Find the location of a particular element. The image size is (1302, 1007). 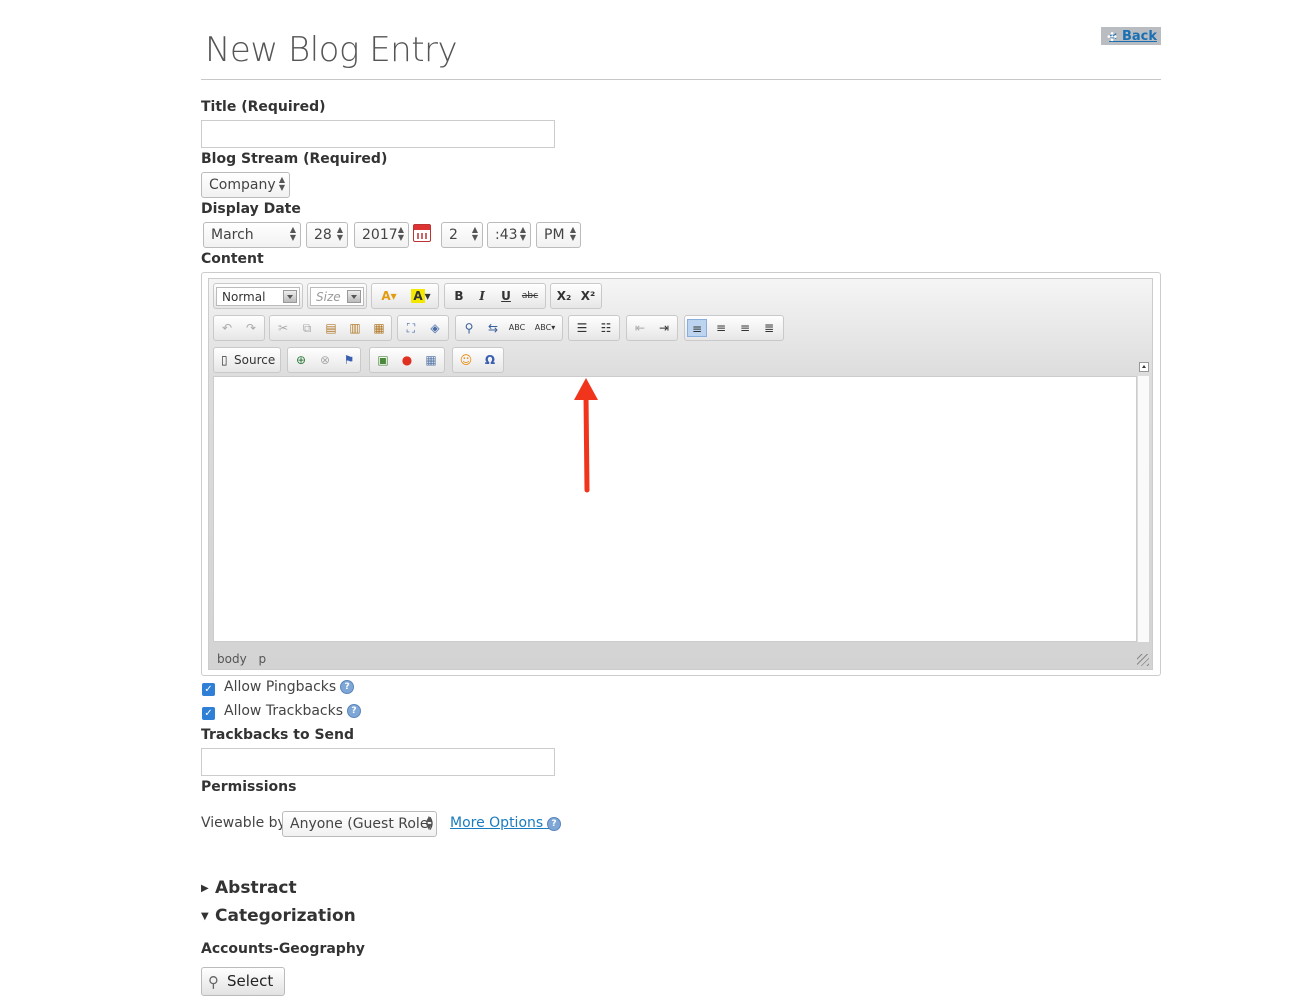

categorization-toggle: ▼ Categorization is located at coordinates (278, 916).